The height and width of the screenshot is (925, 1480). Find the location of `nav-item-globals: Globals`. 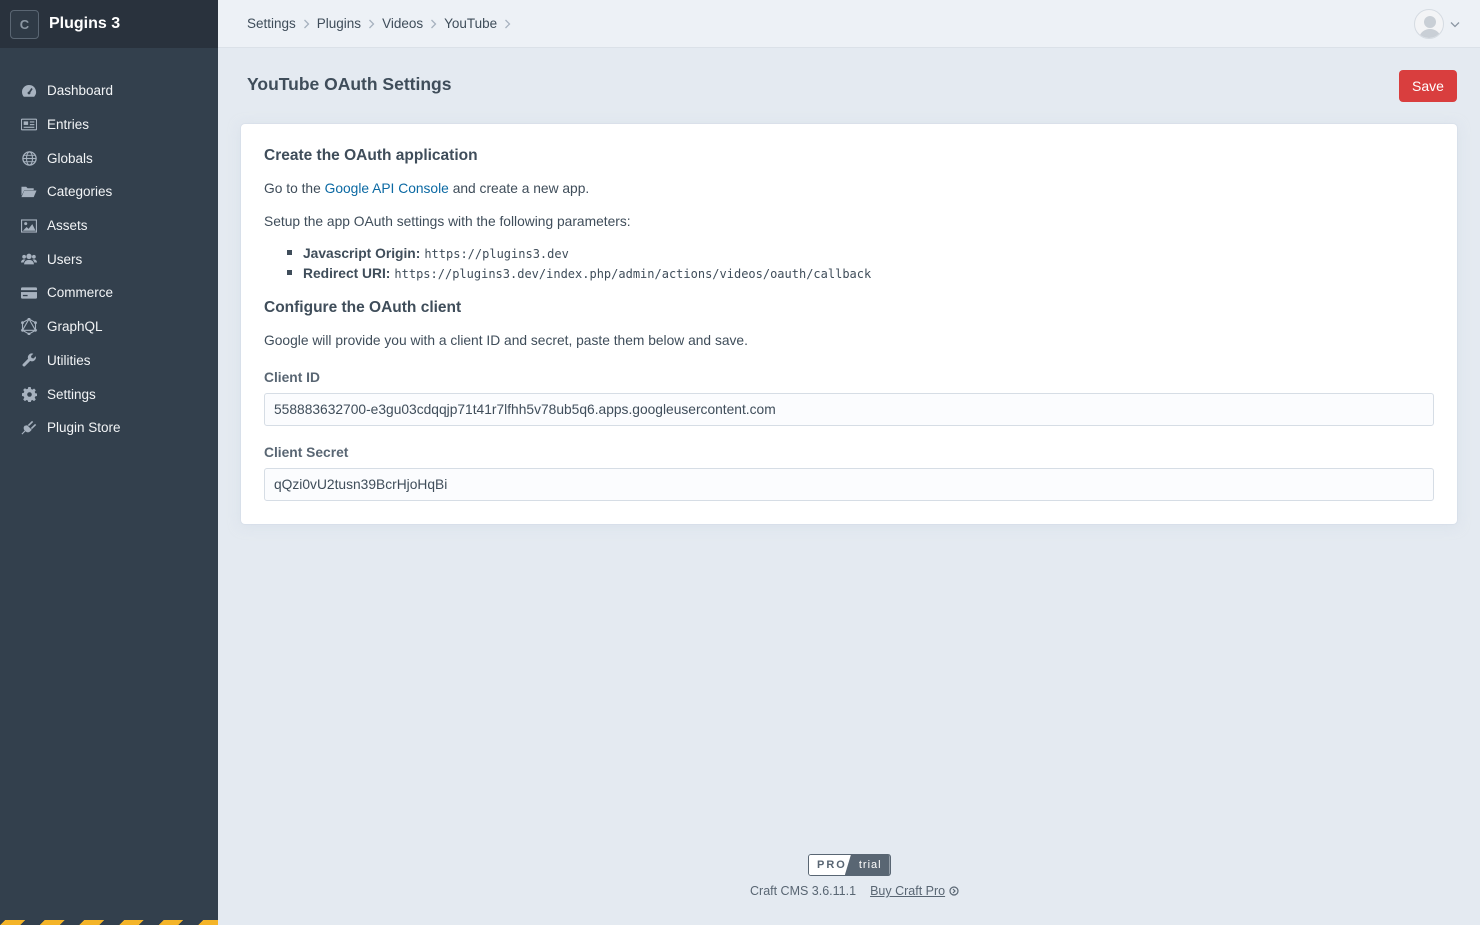

nav-item-globals: Globals is located at coordinates (109, 158).